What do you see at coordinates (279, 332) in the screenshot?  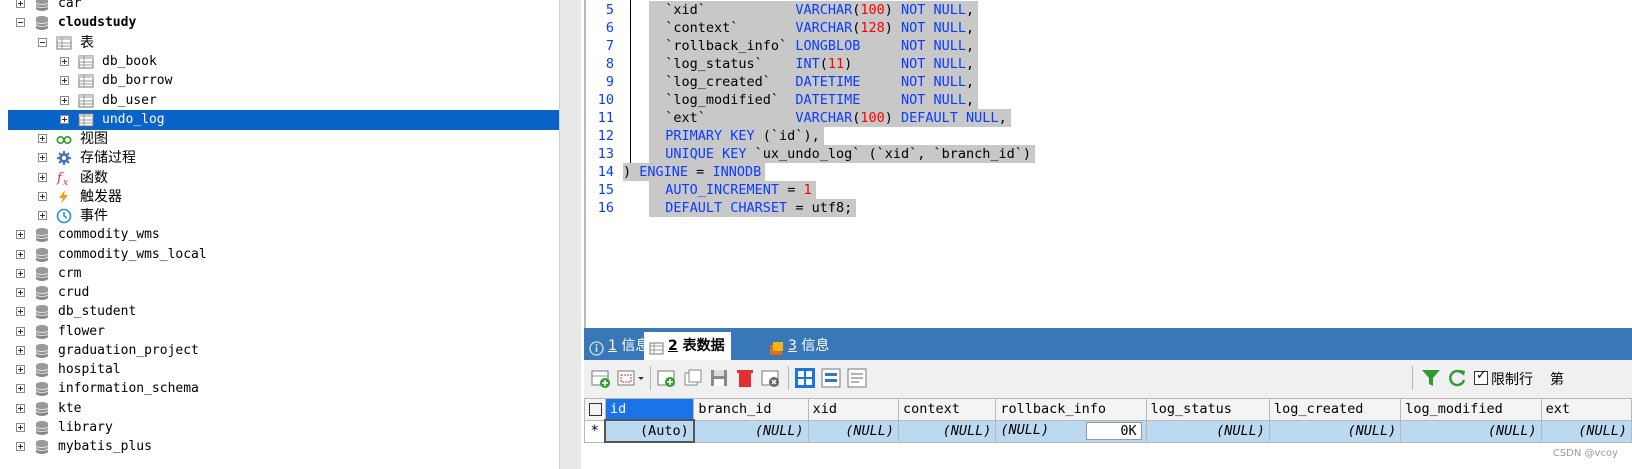 I see `tree-item-flower: flower` at bounding box center [279, 332].